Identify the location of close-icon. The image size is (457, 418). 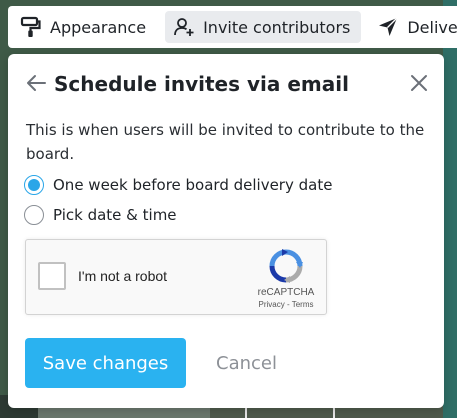
(419, 85).